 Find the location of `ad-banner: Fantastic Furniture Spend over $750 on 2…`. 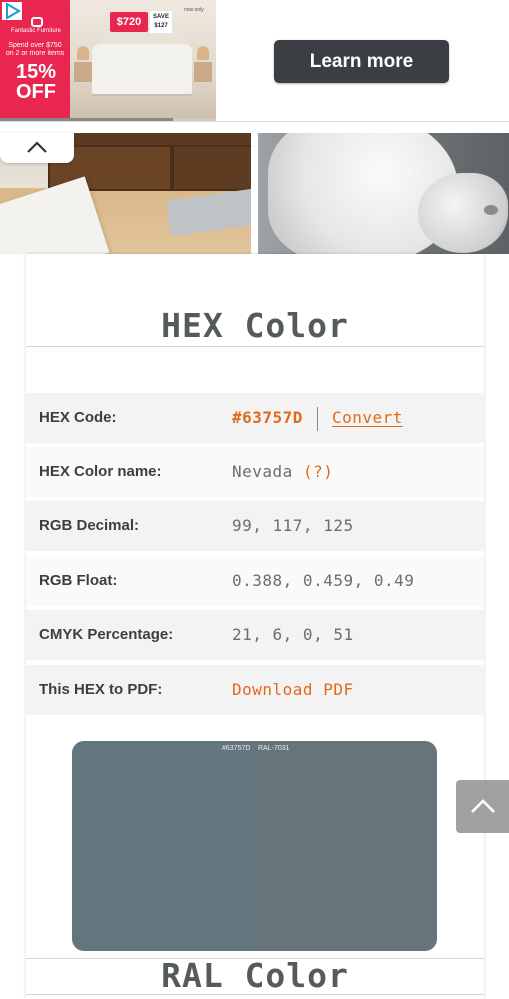

ad-banner: Fantastic Furniture Spend over $750 on 2… is located at coordinates (254, 61).